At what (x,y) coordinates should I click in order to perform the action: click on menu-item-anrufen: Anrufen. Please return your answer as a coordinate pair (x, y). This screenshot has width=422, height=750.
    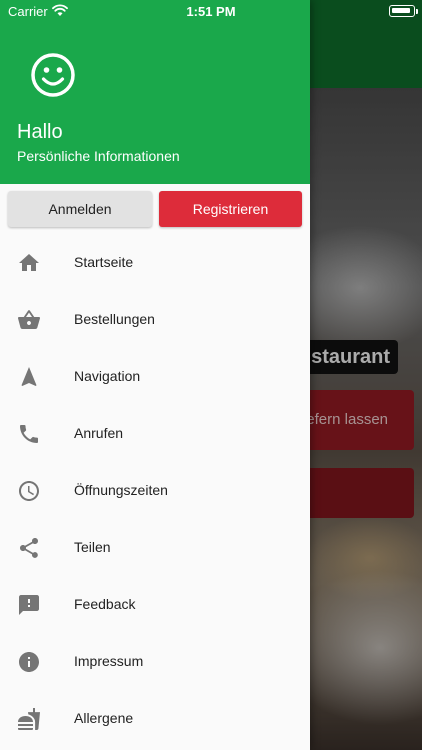
    Looking at the image, I should click on (155, 433).